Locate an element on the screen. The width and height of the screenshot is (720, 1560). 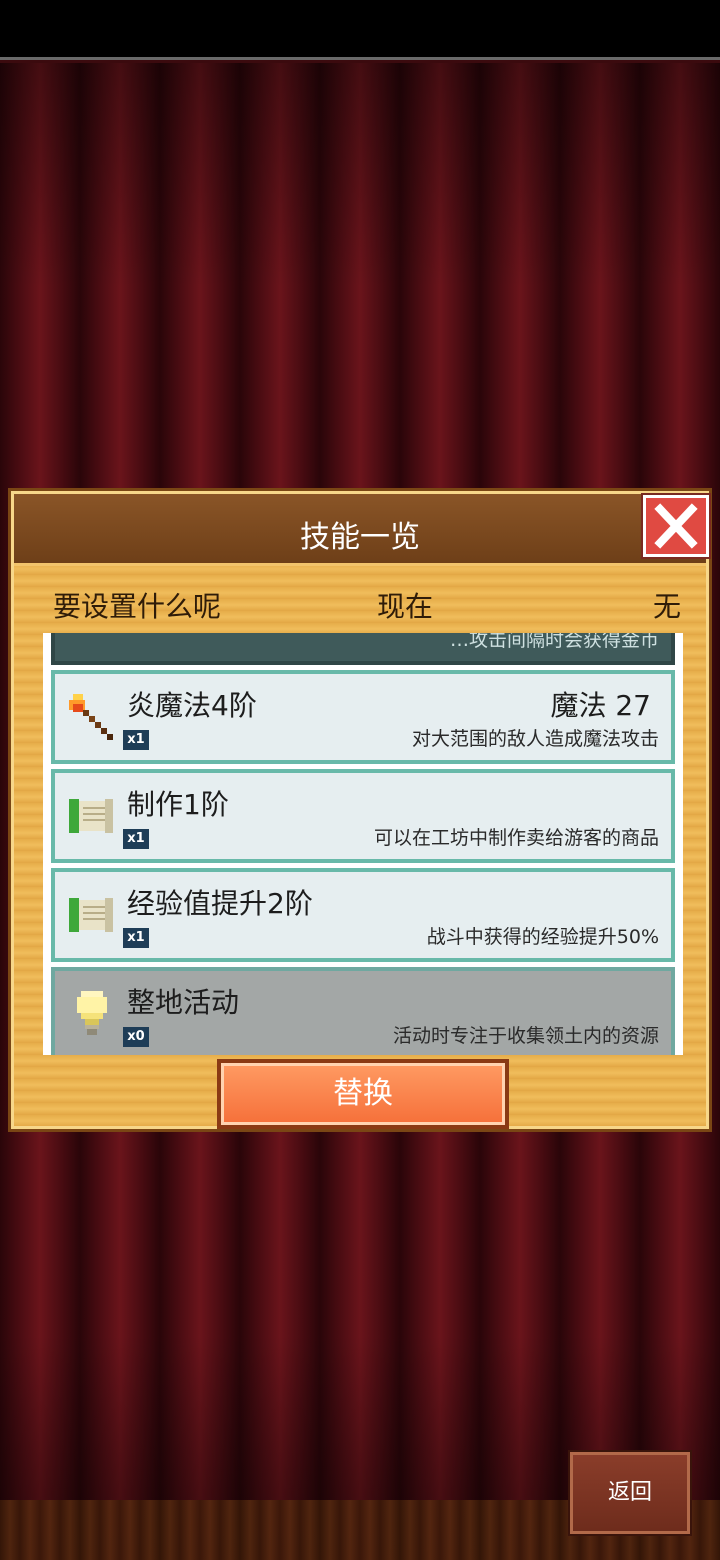
skill-item: x1 炎魔法4阶 魔法 27 对大范围的敌人造成魔法攻击 is located at coordinates (363, 717).